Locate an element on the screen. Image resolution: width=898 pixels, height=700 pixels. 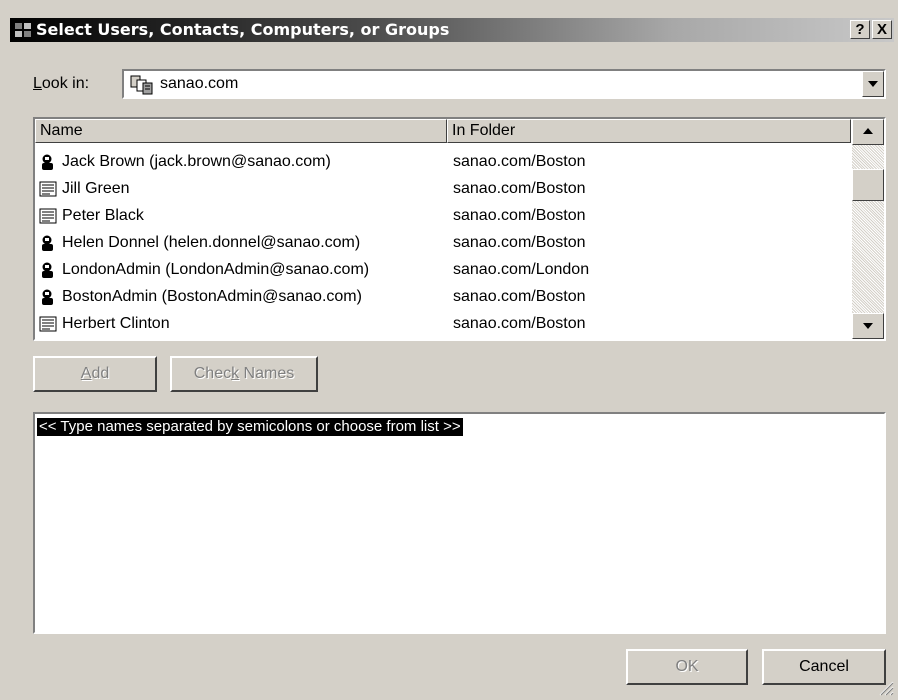
check-names-pre: Chec is located at coordinates (212, 373).